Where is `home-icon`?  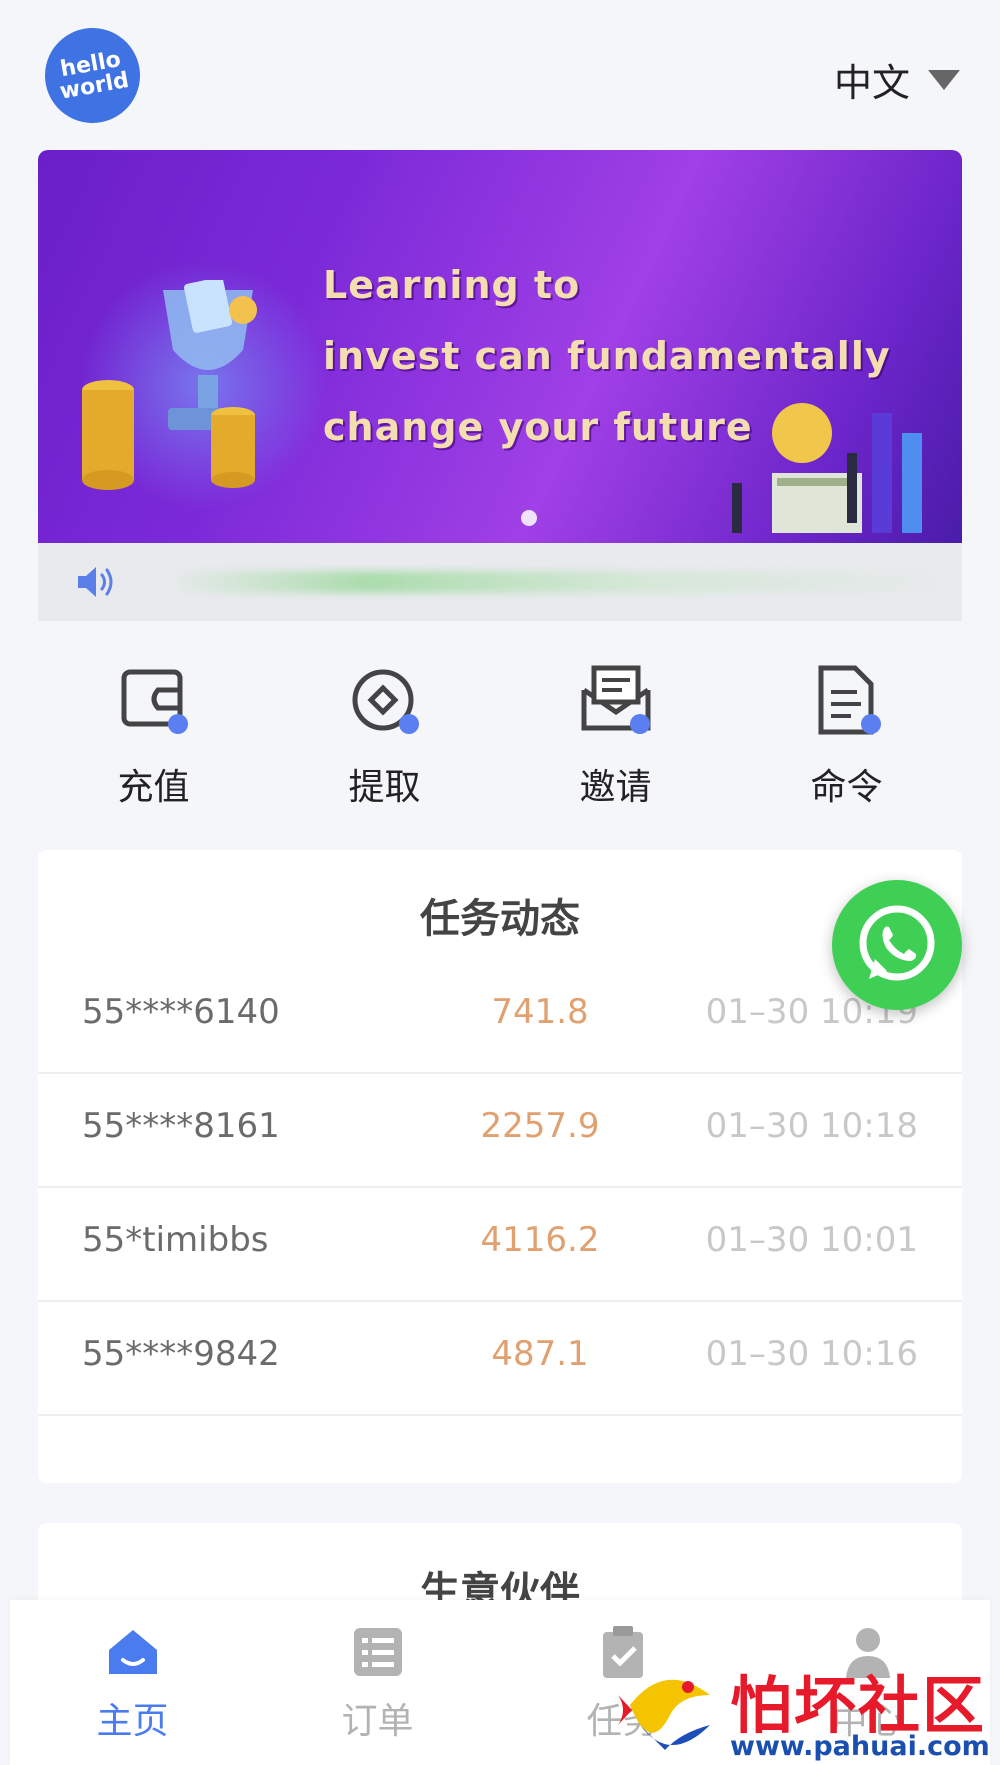
home-icon is located at coordinates (132, 1652).